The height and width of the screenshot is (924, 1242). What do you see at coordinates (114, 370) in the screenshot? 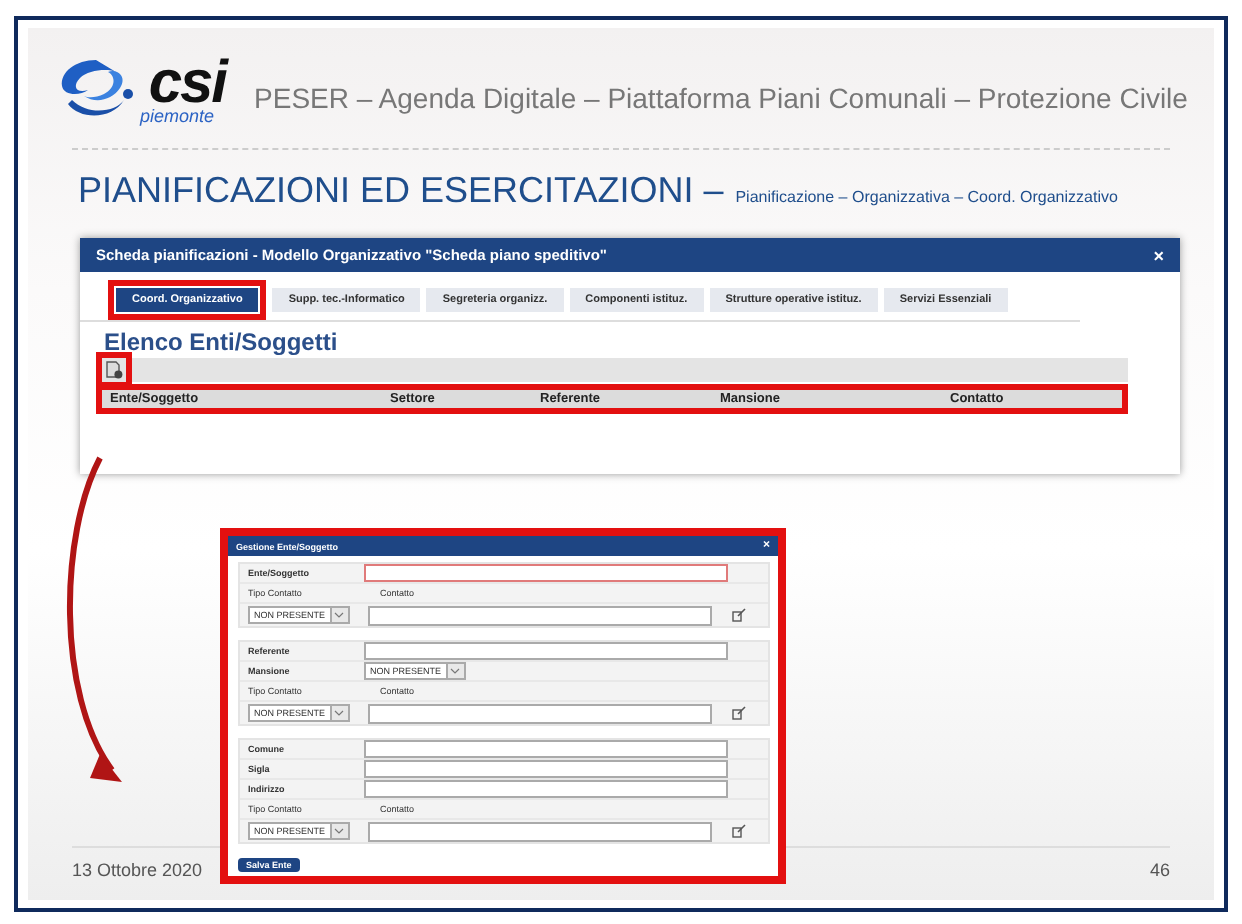
I see `add-document-icon` at bounding box center [114, 370].